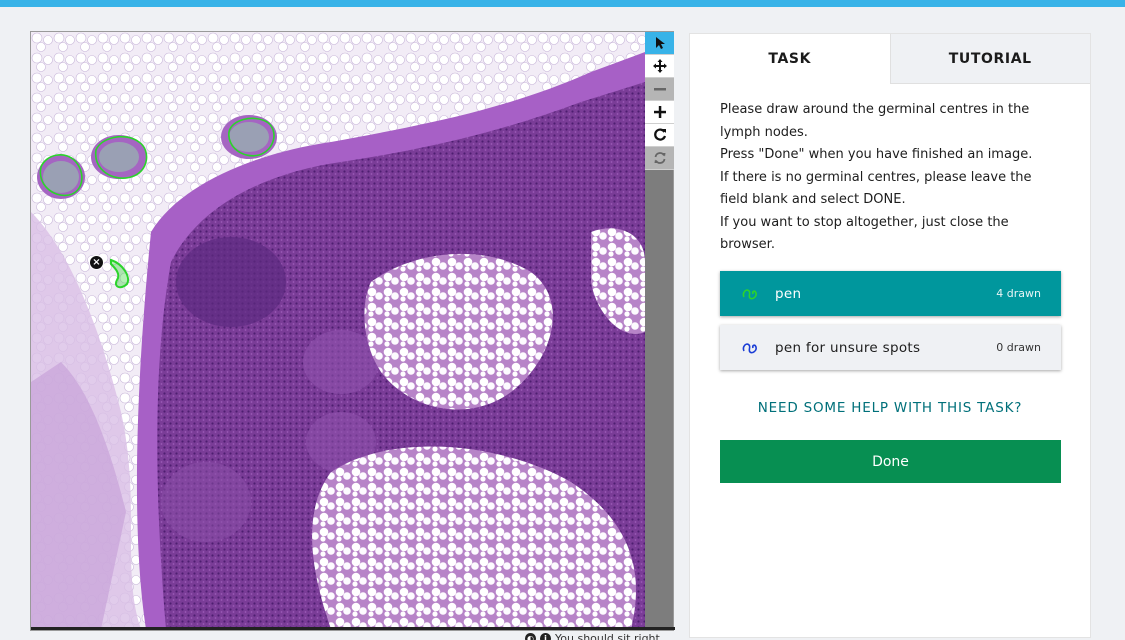 This screenshot has height=640, width=1125. I want to click on zoom-out-button, so click(659, 89).